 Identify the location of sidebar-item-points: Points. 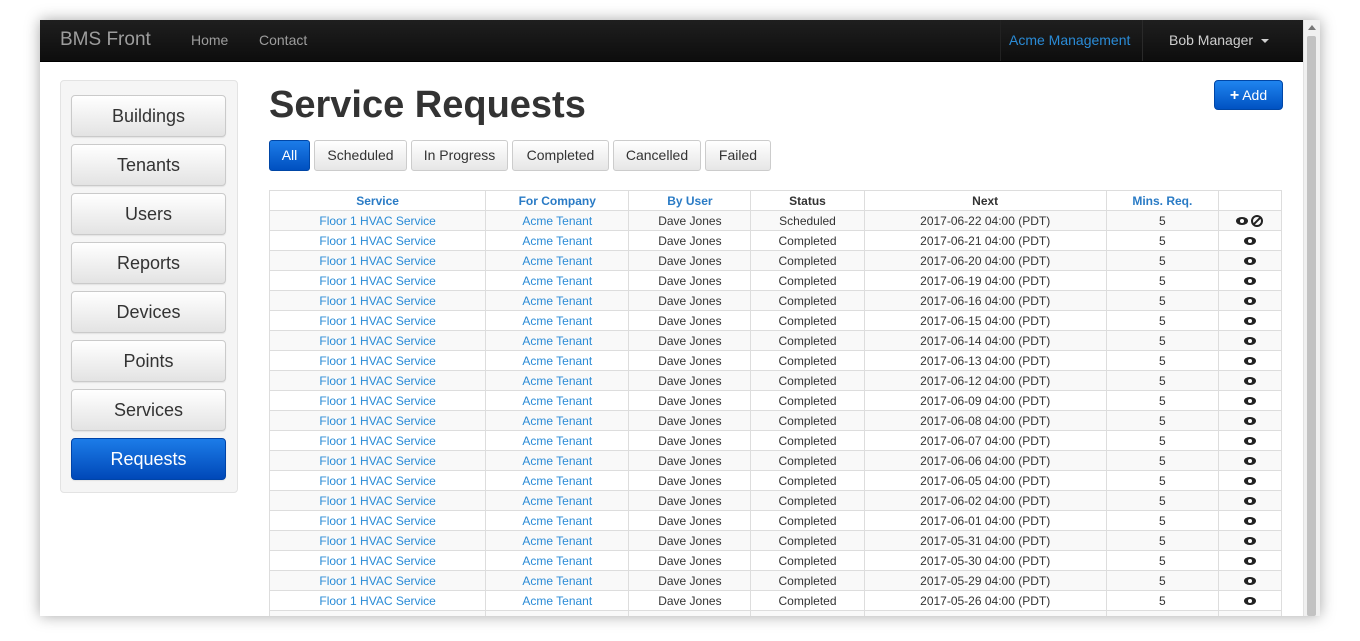
(148, 361).